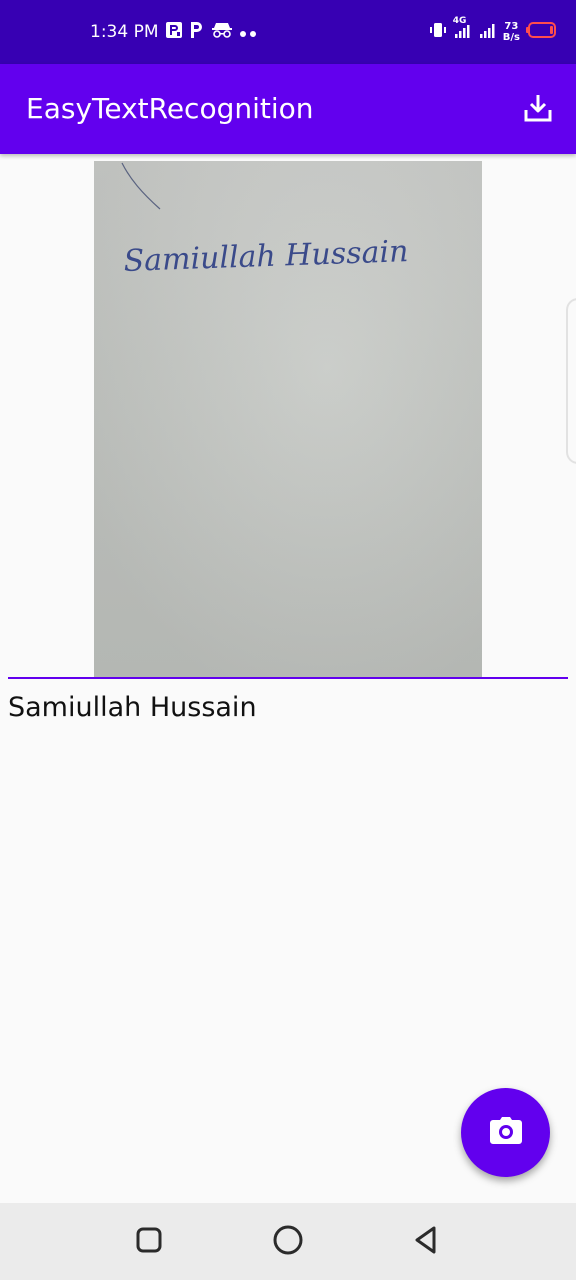  What do you see at coordinates (124, 32) in the screenshot?
I see `status-time: 1:34 PM` at bounding box center [124, 32].